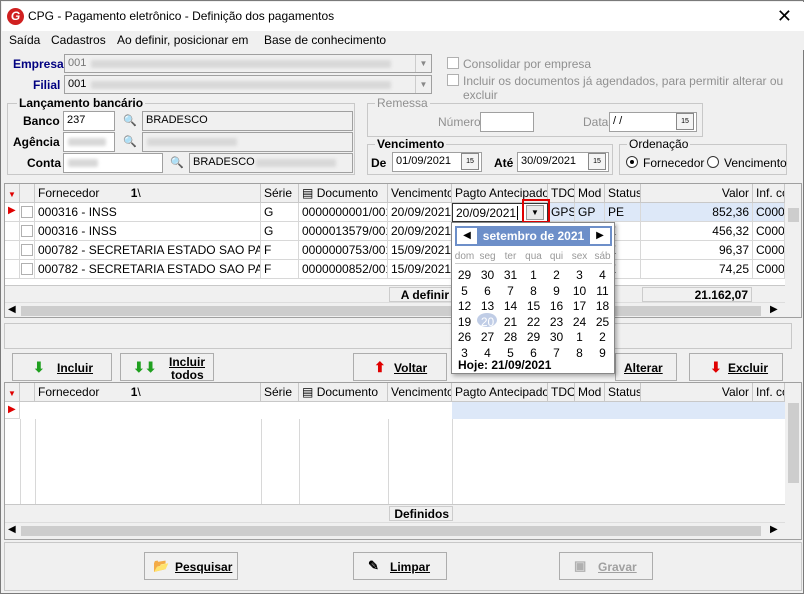  I want to click on calendar-day: 23, so click(556, 322).